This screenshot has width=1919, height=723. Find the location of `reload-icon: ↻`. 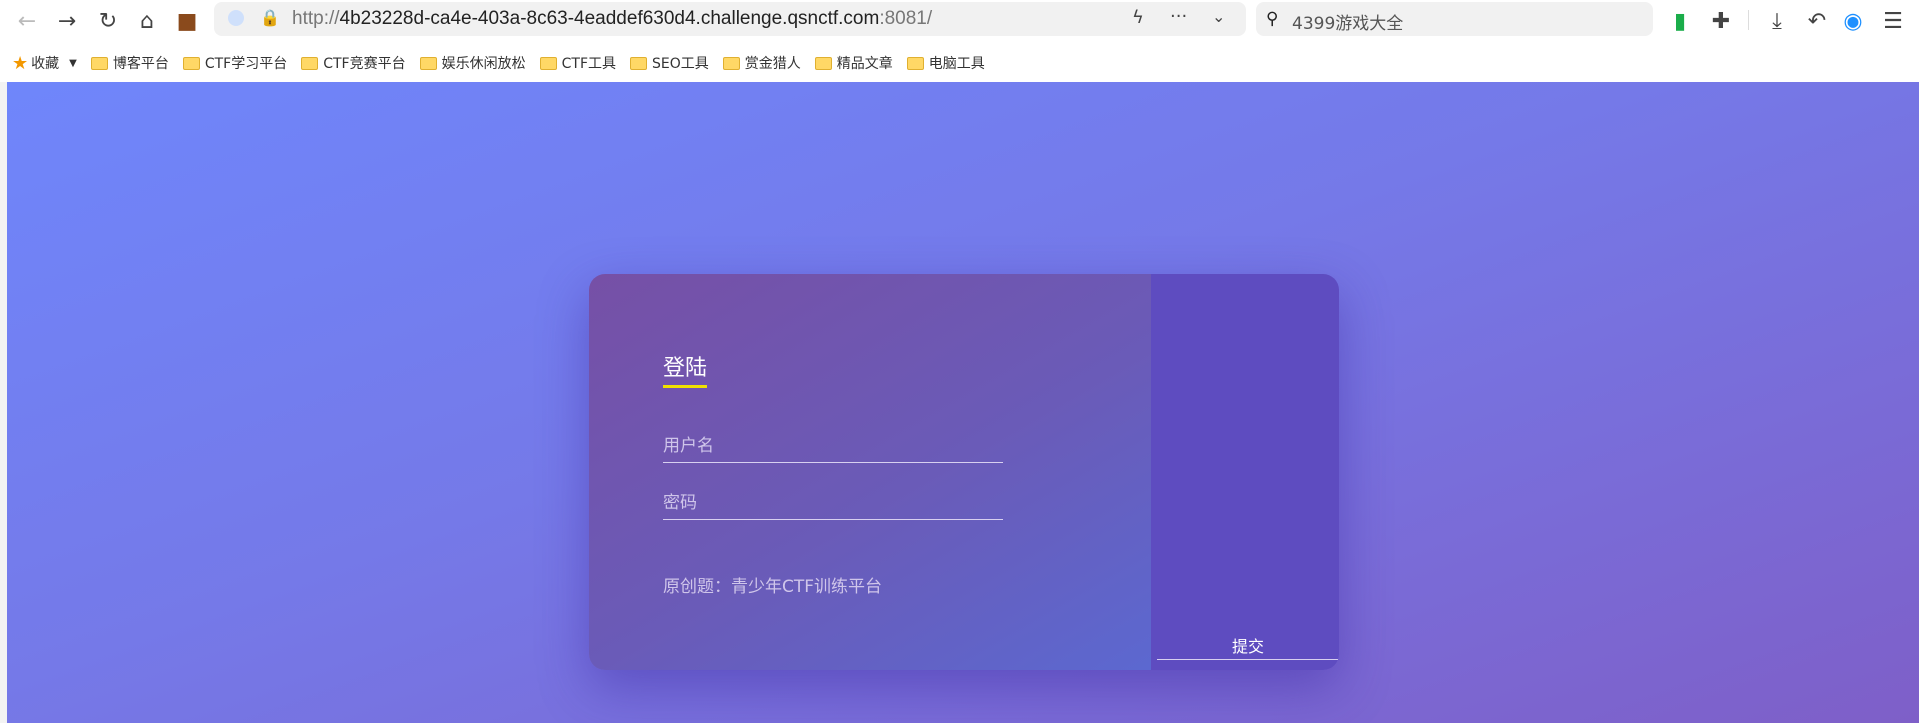

reload-icon: ↻ is located at coordinates (108, 21).